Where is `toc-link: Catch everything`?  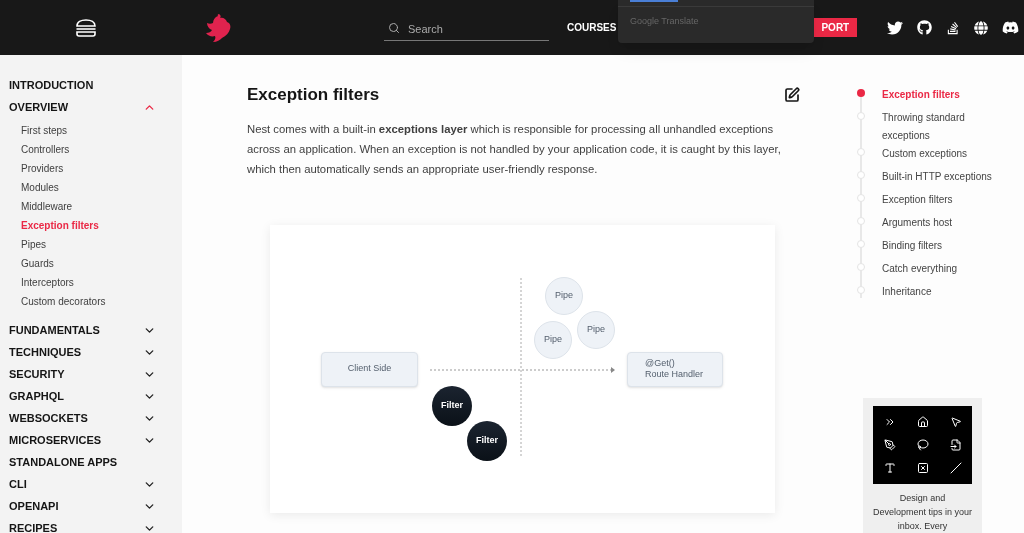 toc-link: Catch everything is located at coordinates (939, 269).